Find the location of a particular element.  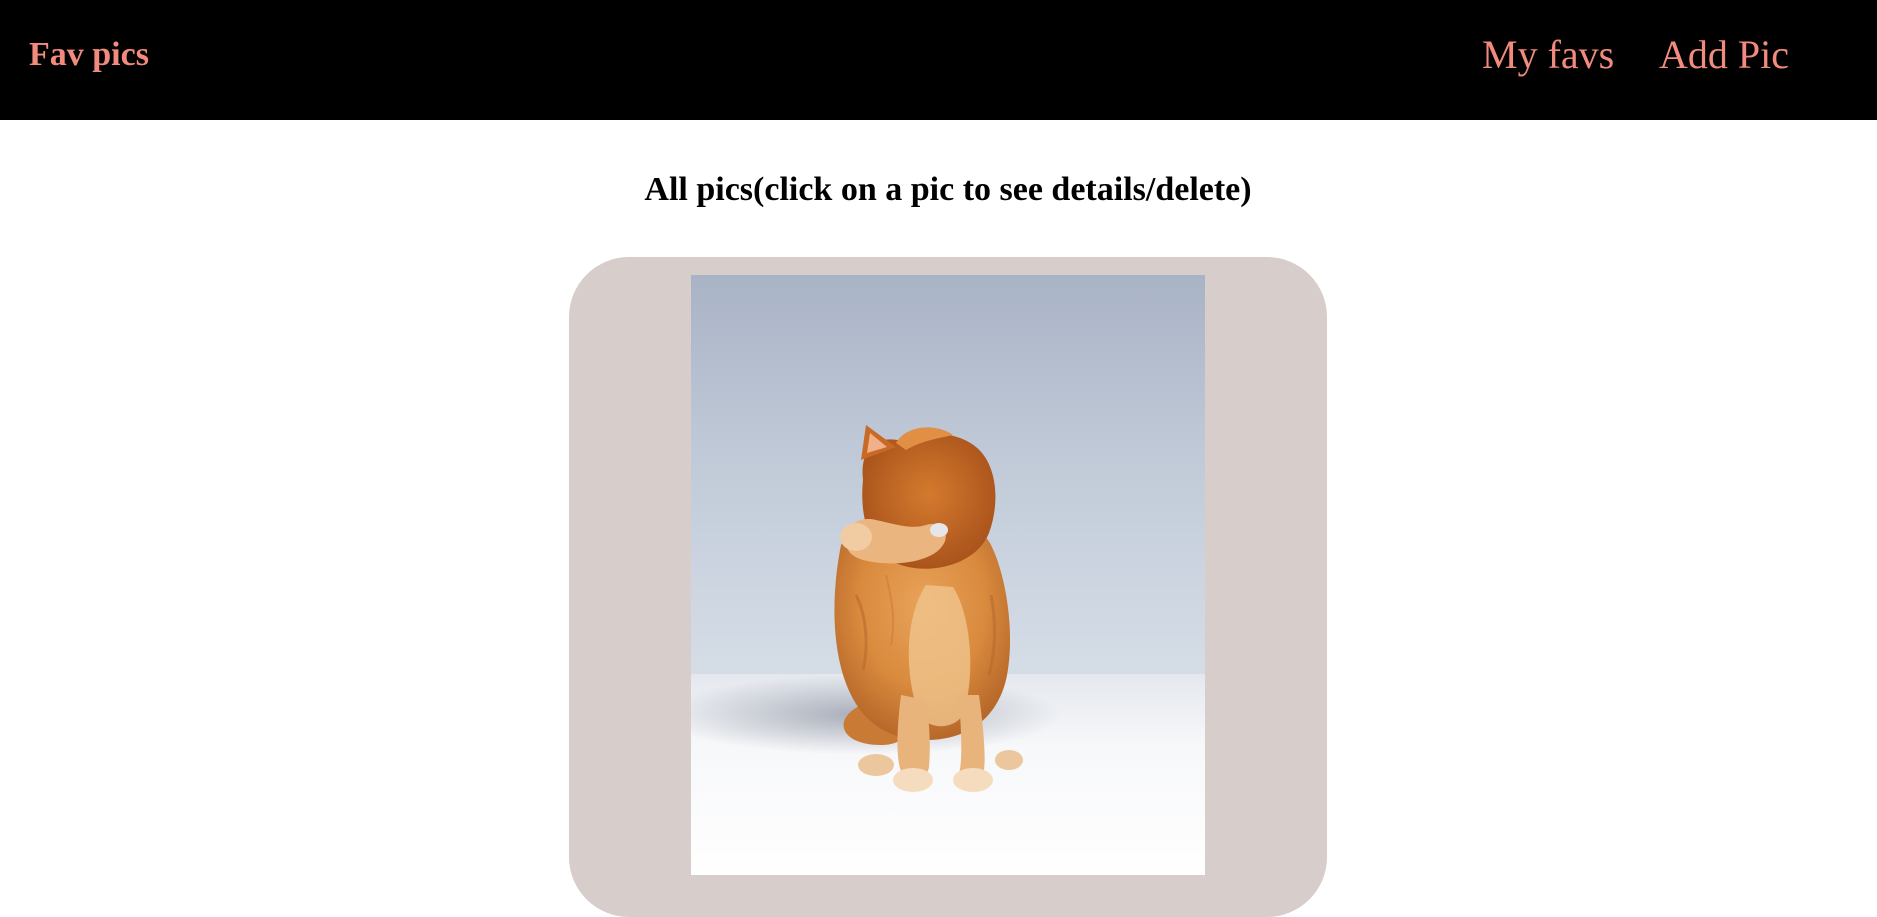

cat-illustration is located at coordinates (876, 608).